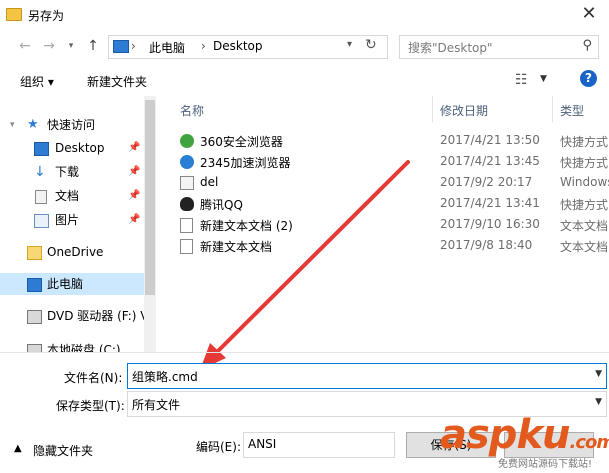 Image resolution: width=609 pixels, height=473 pixels. I want to click on watermark-brand: .com, so click(589, 442).